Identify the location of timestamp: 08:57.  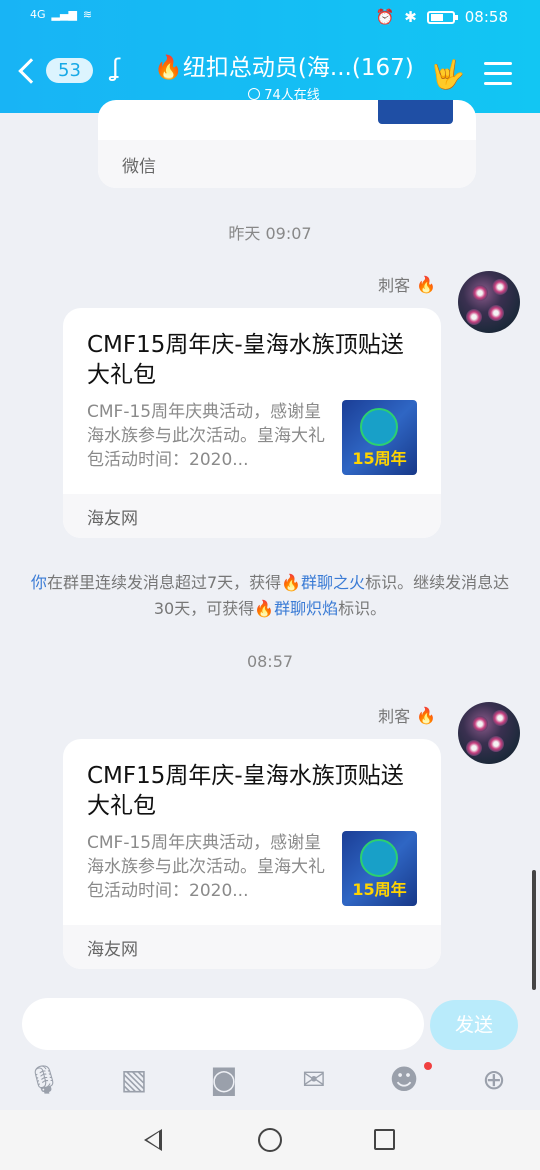
(270, 661).